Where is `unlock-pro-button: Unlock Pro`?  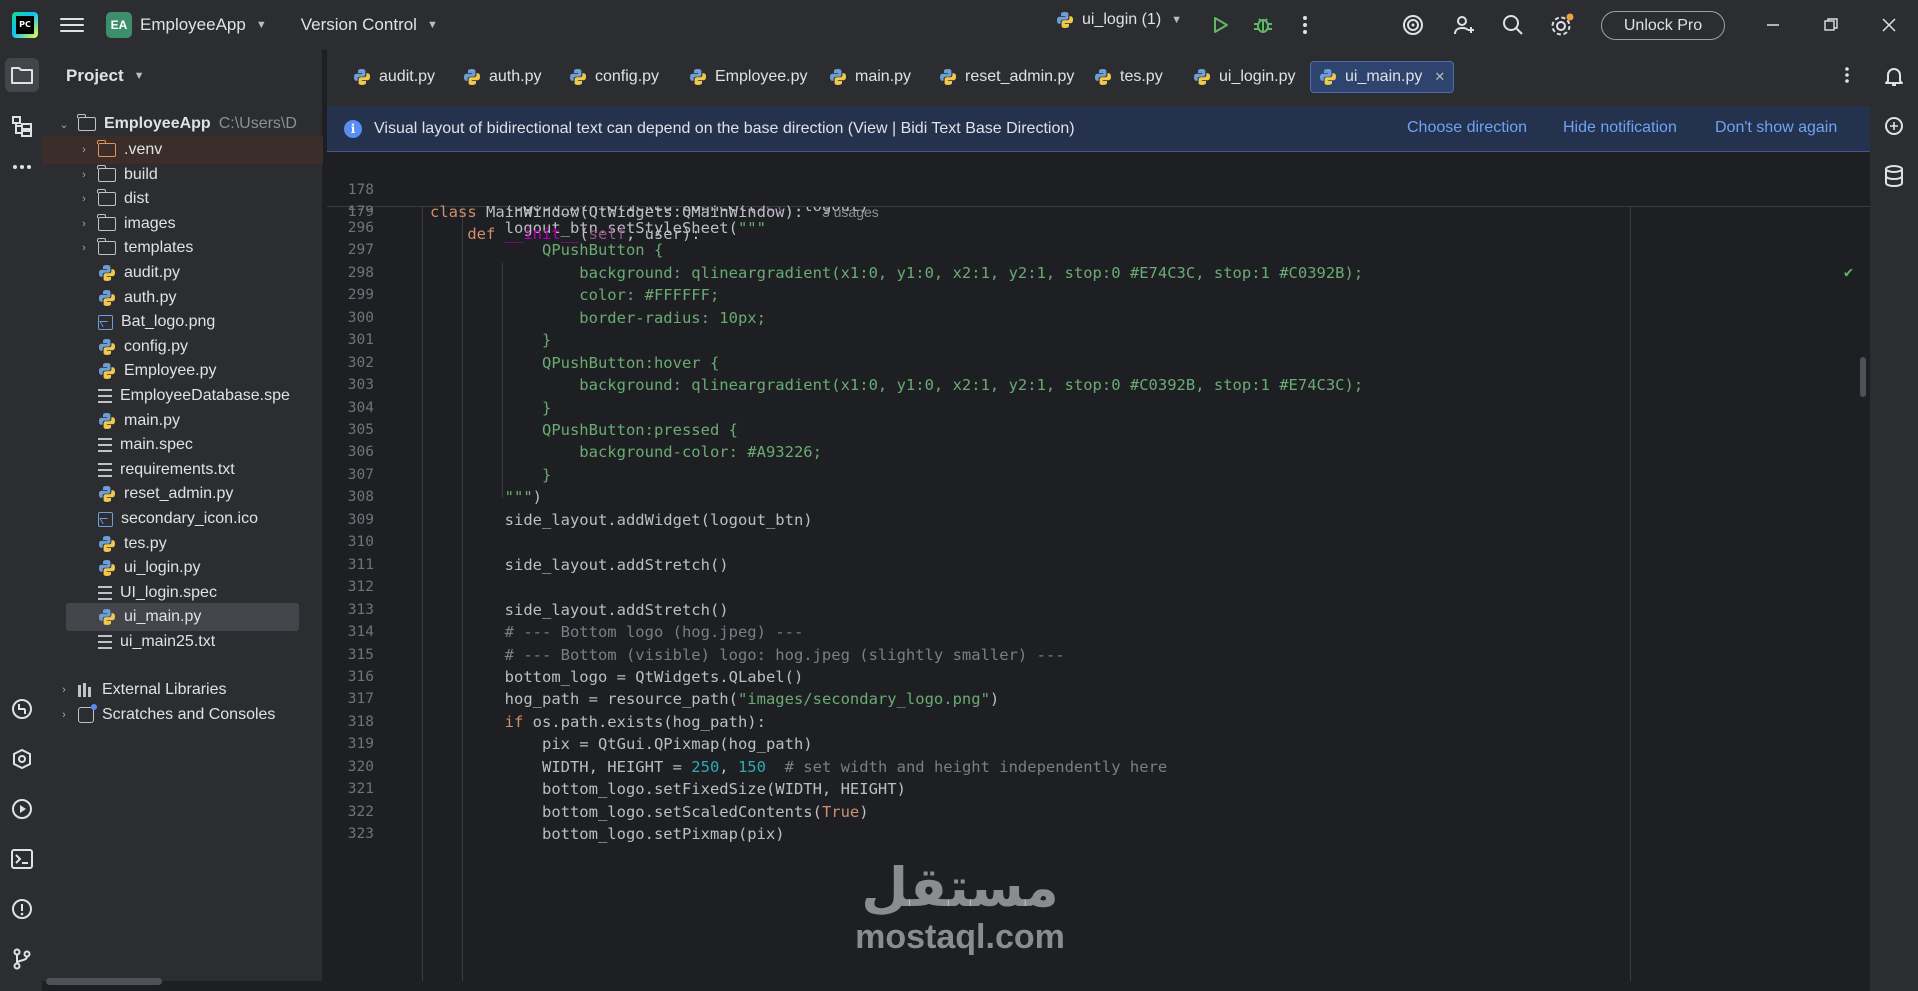 unlock-pro-button: Unlock Pro is located at coordinates (1663, 25).